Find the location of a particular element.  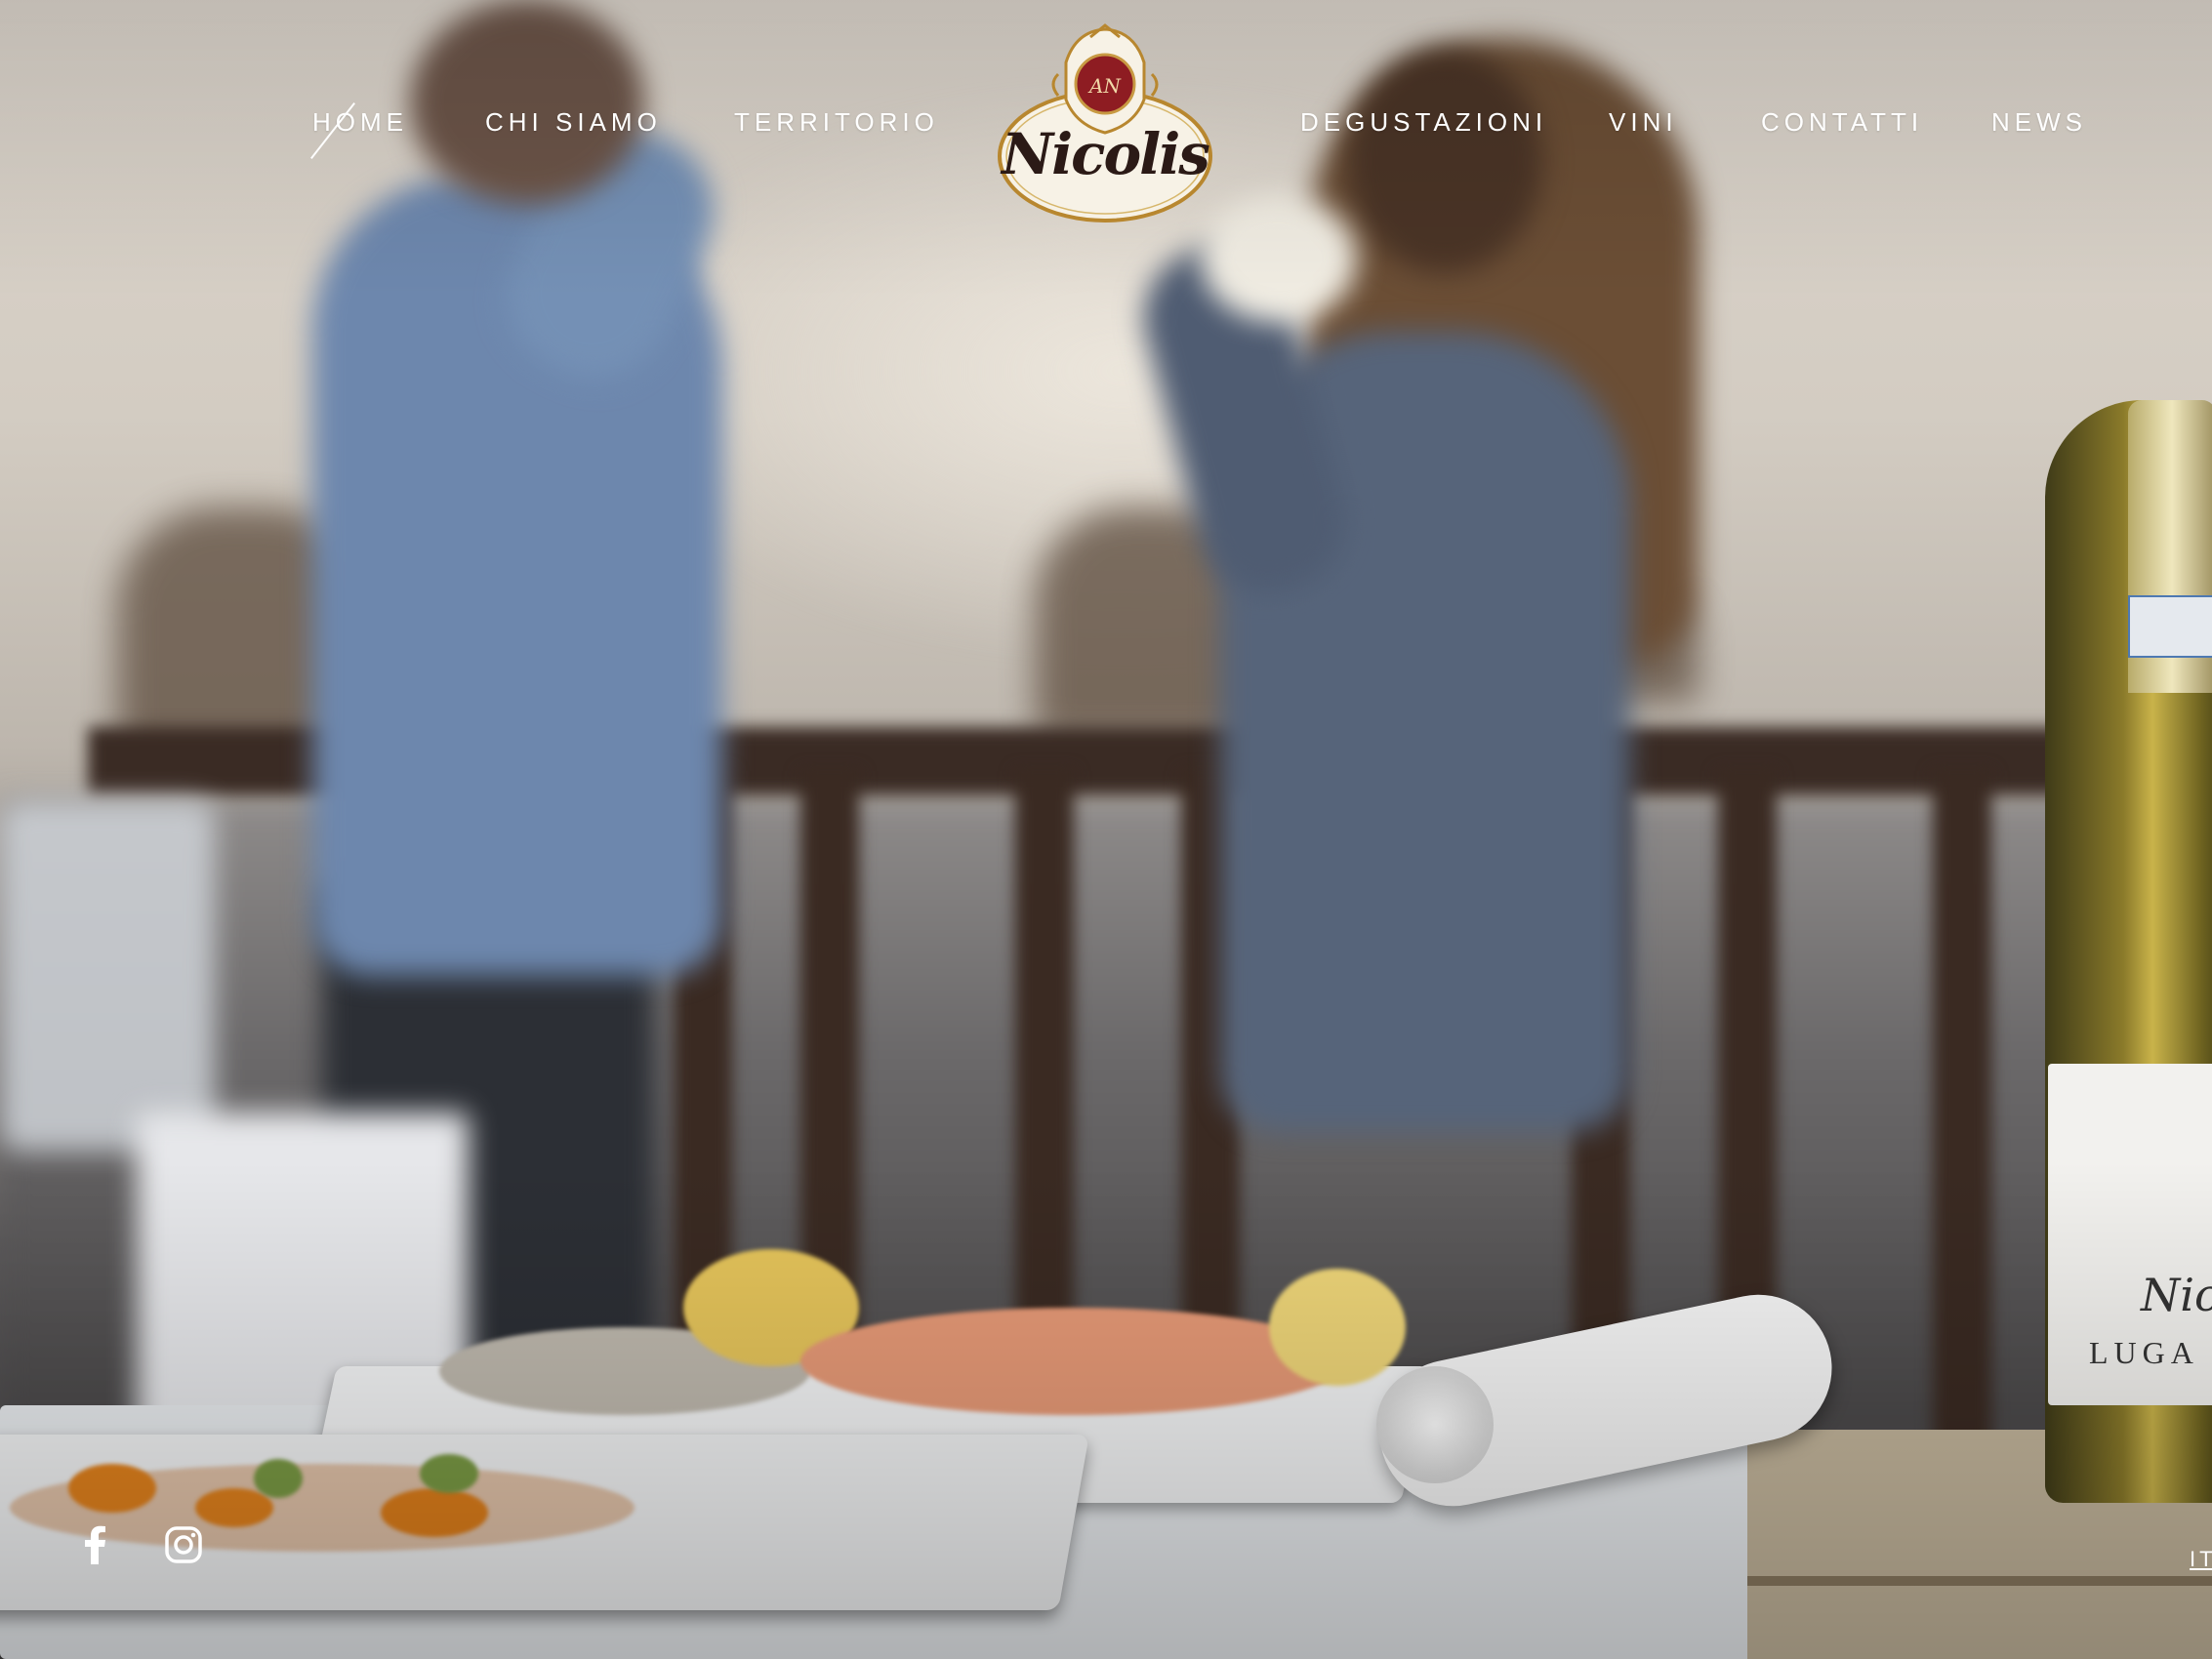

nav-home-label: HOME is located at coordinates (360, 122).